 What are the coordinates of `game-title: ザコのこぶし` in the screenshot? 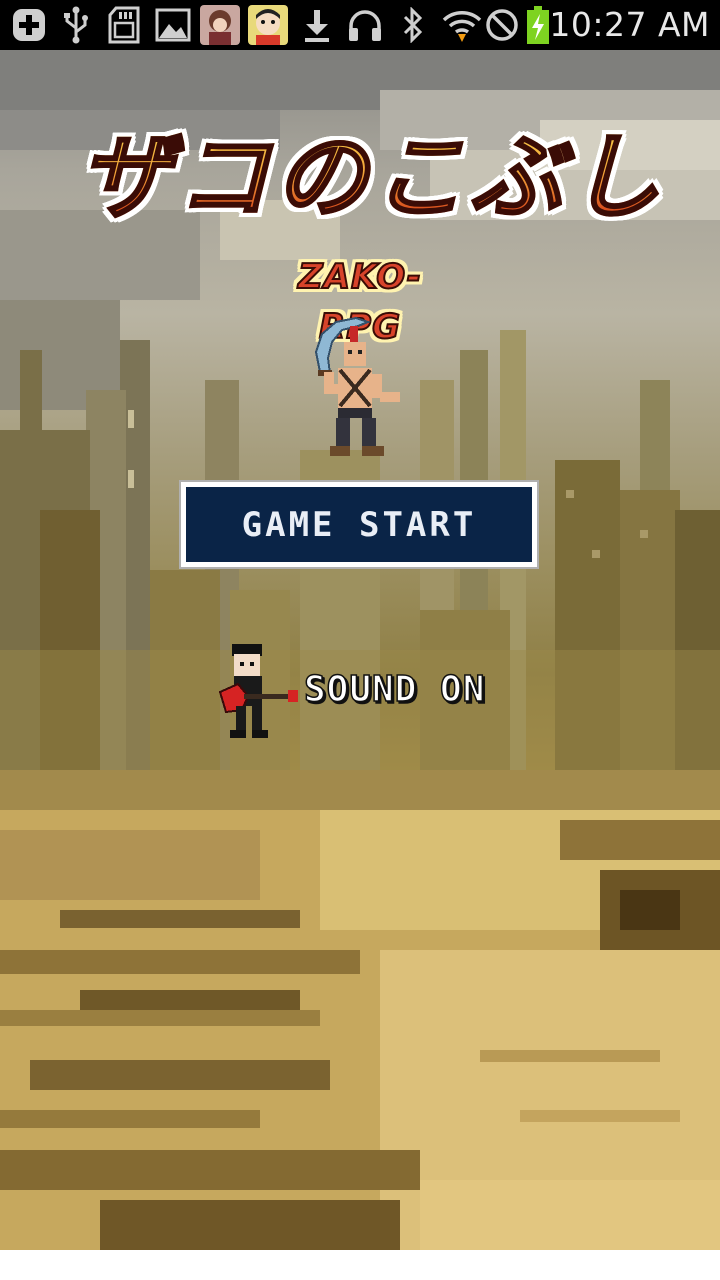 It's located at (372, 178).